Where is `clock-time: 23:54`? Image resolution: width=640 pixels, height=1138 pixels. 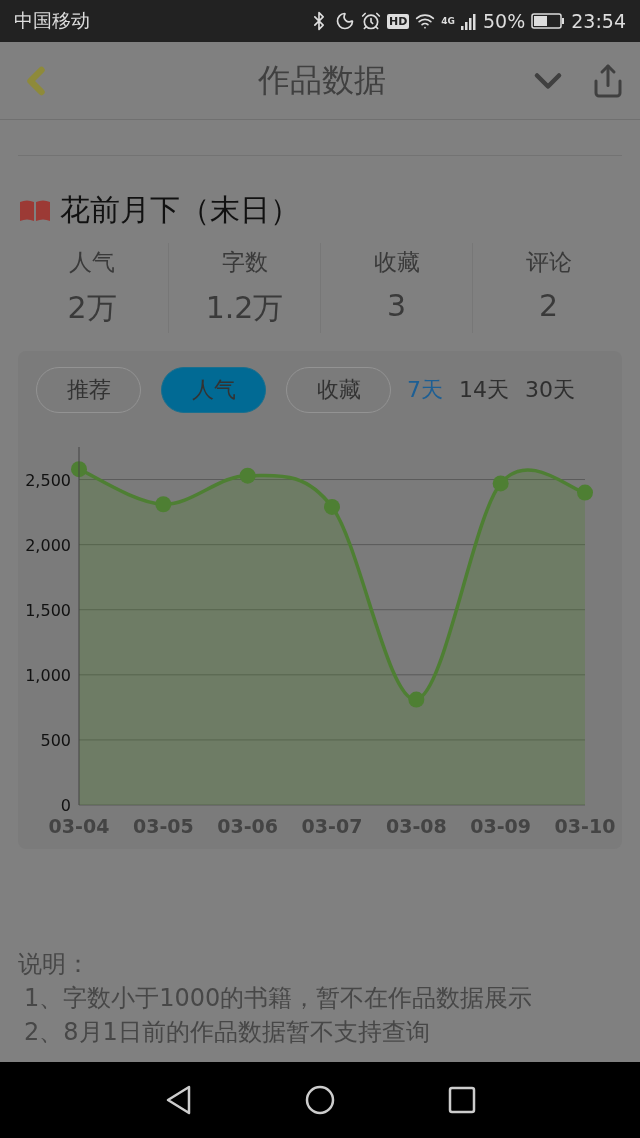
clock-time: 23:54 is located at coordinates (598, 21).